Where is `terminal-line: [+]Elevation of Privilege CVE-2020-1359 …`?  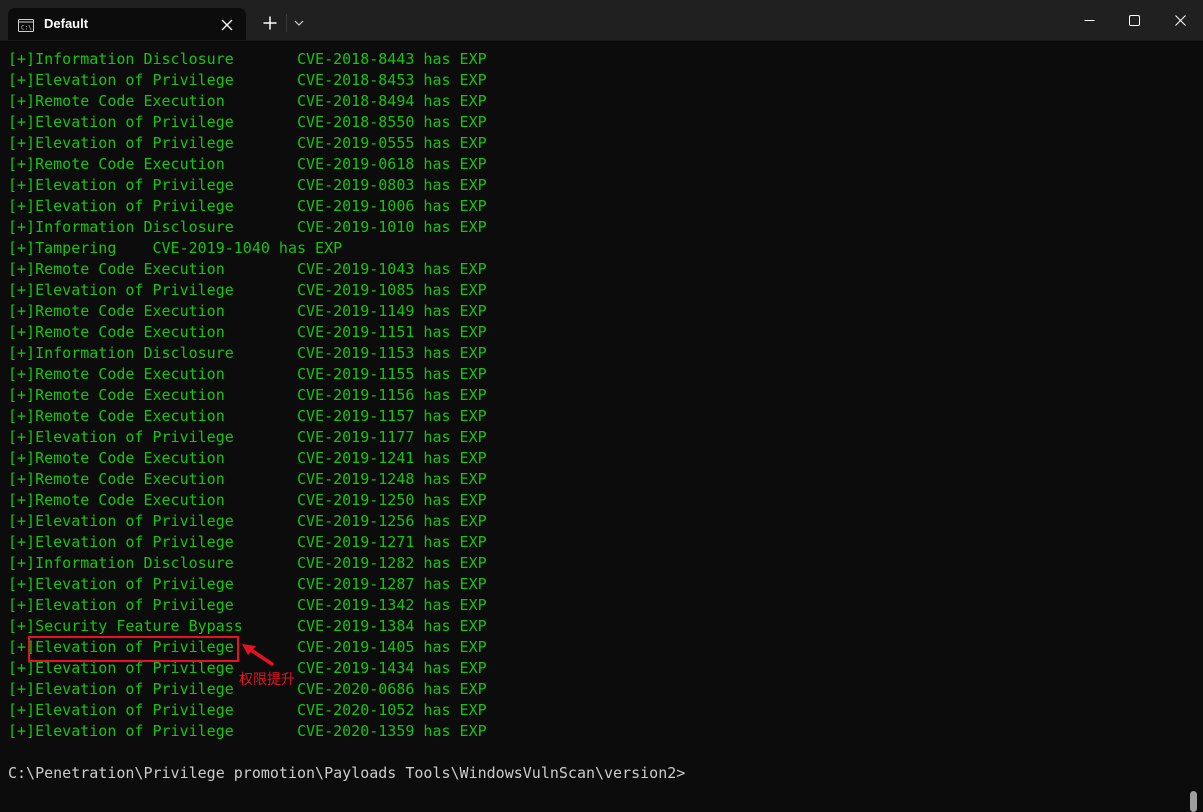 terminal-line: [+]Elevation of Privilege CVE-2020-1359 … is located at coordinates (247, 731).